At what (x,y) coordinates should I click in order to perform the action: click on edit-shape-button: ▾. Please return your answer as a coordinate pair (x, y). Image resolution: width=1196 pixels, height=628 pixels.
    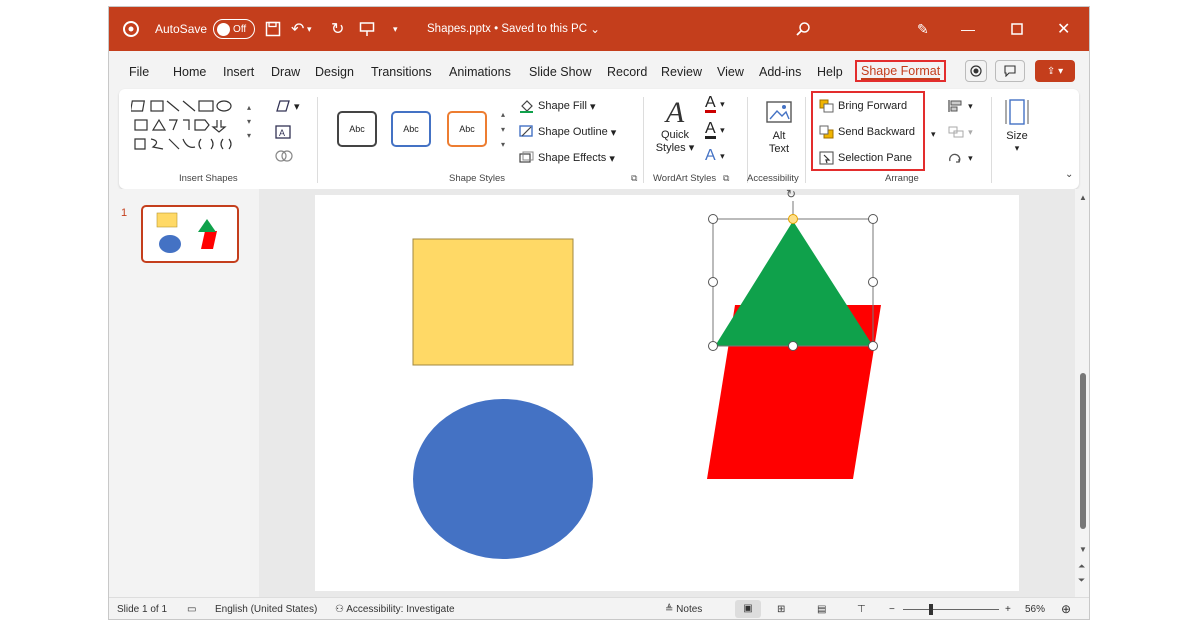
    Looking at the image, I should click on (287, 106).